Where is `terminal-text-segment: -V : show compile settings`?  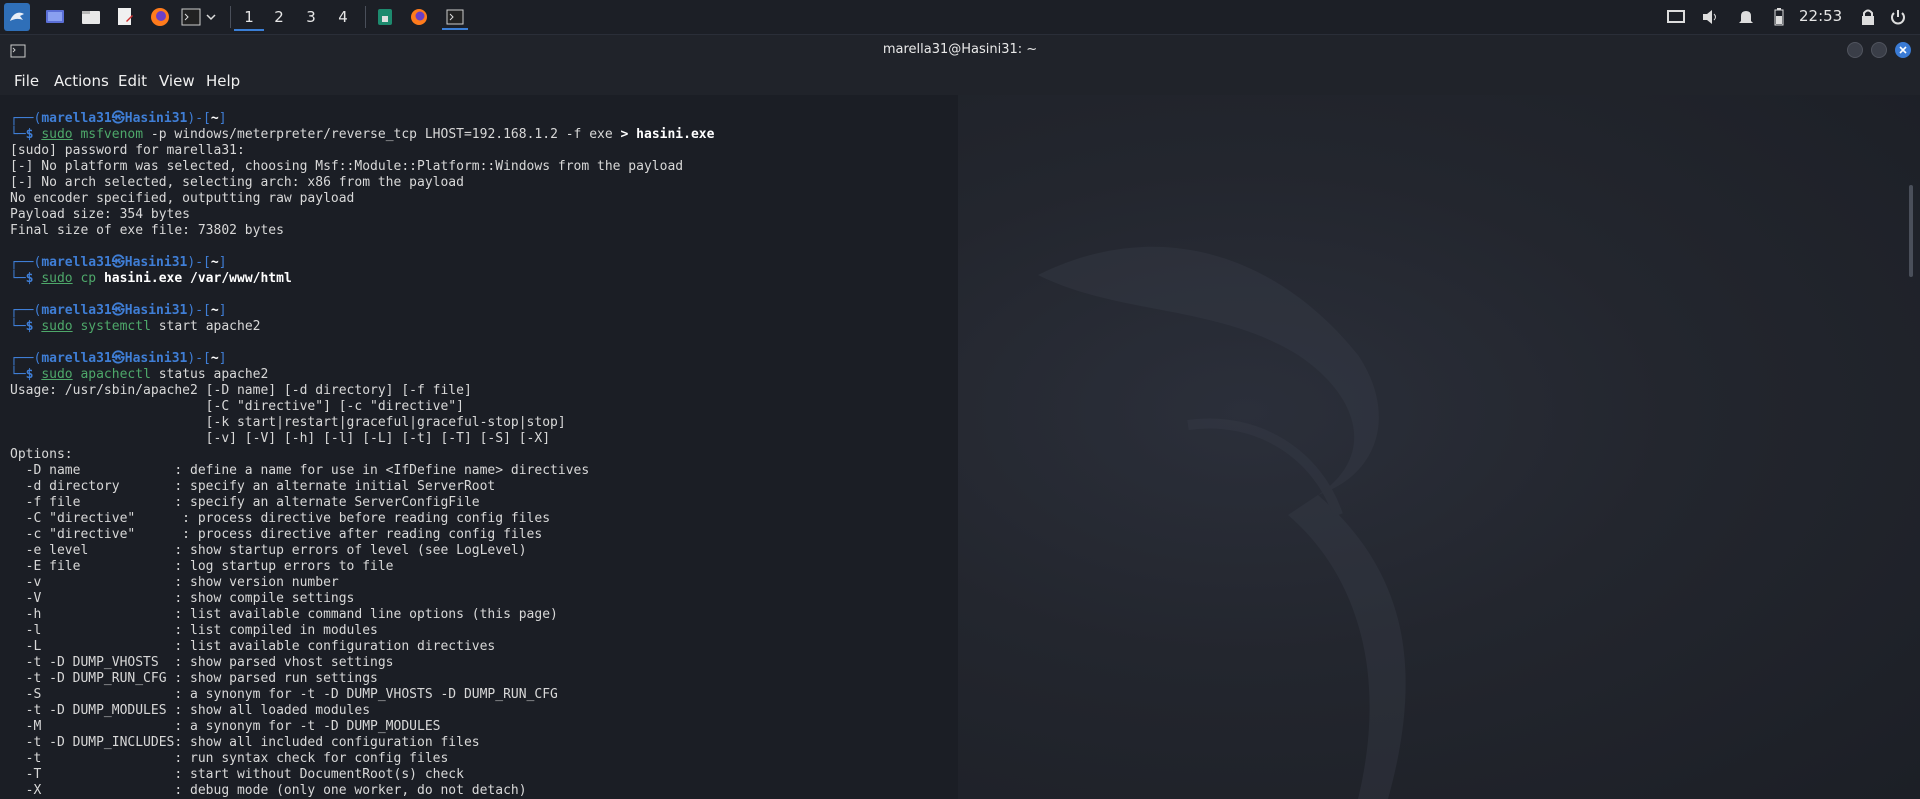
terminal-text-segment: -V : show compile settings is located at coordinates (182, 598).